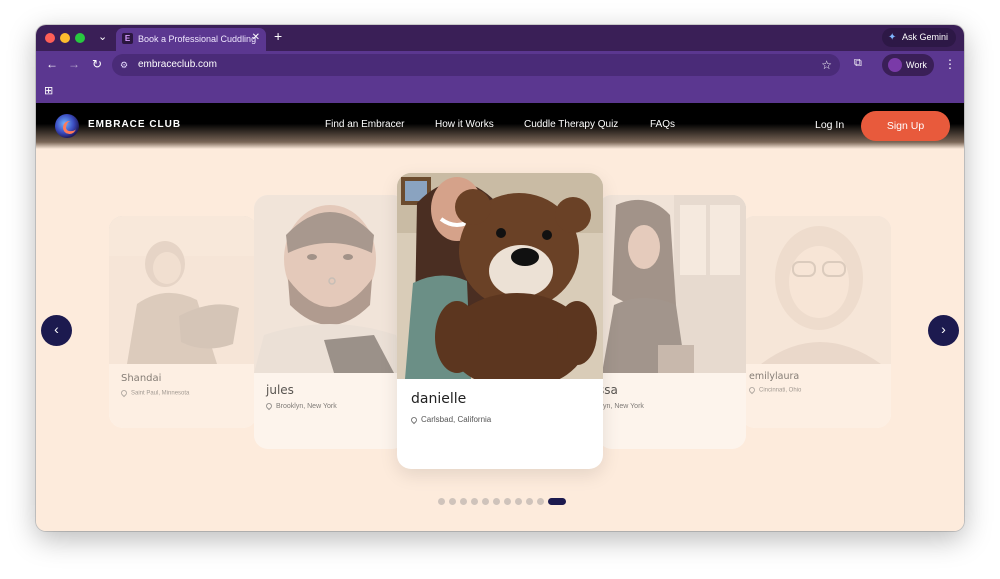 The image size is (1000, 579). I want to click on ask-gemini-label: Ask Gemini, so click(924, 37).